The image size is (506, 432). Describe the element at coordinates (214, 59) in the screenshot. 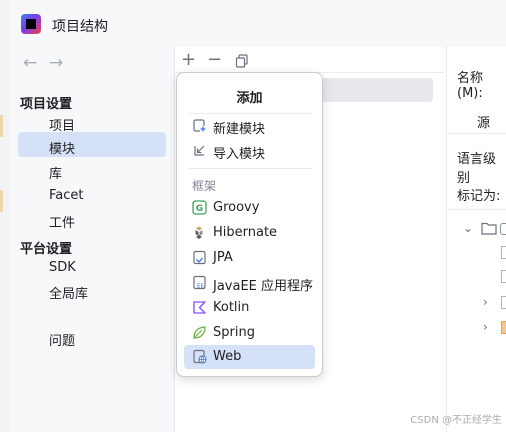

I see `minus-icon: −` at that location.